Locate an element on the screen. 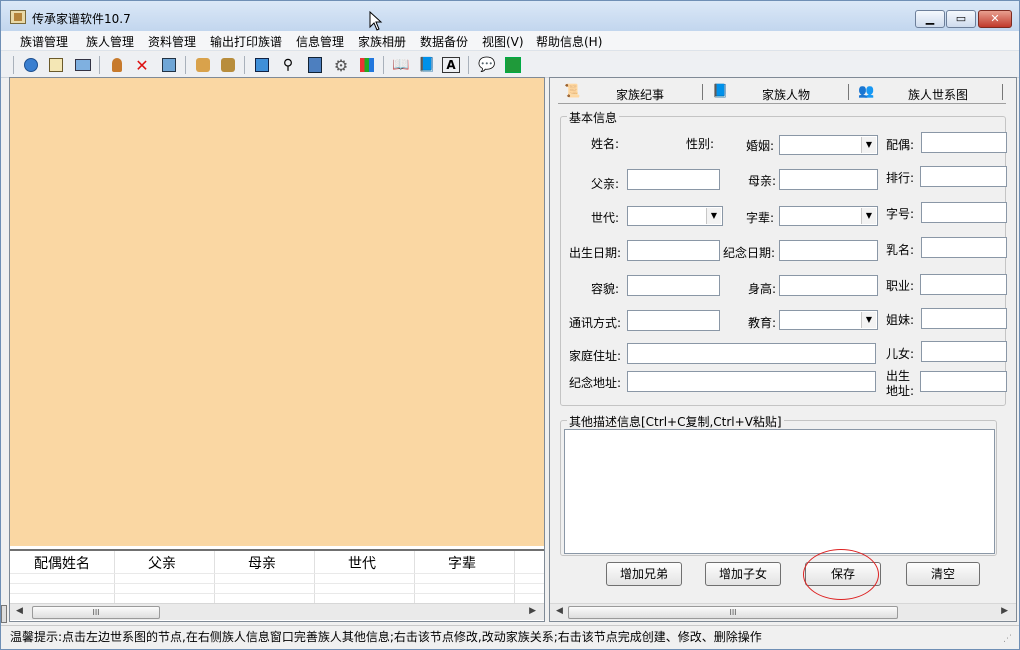  education-select: ▼ is located at coordinates (828, 320).